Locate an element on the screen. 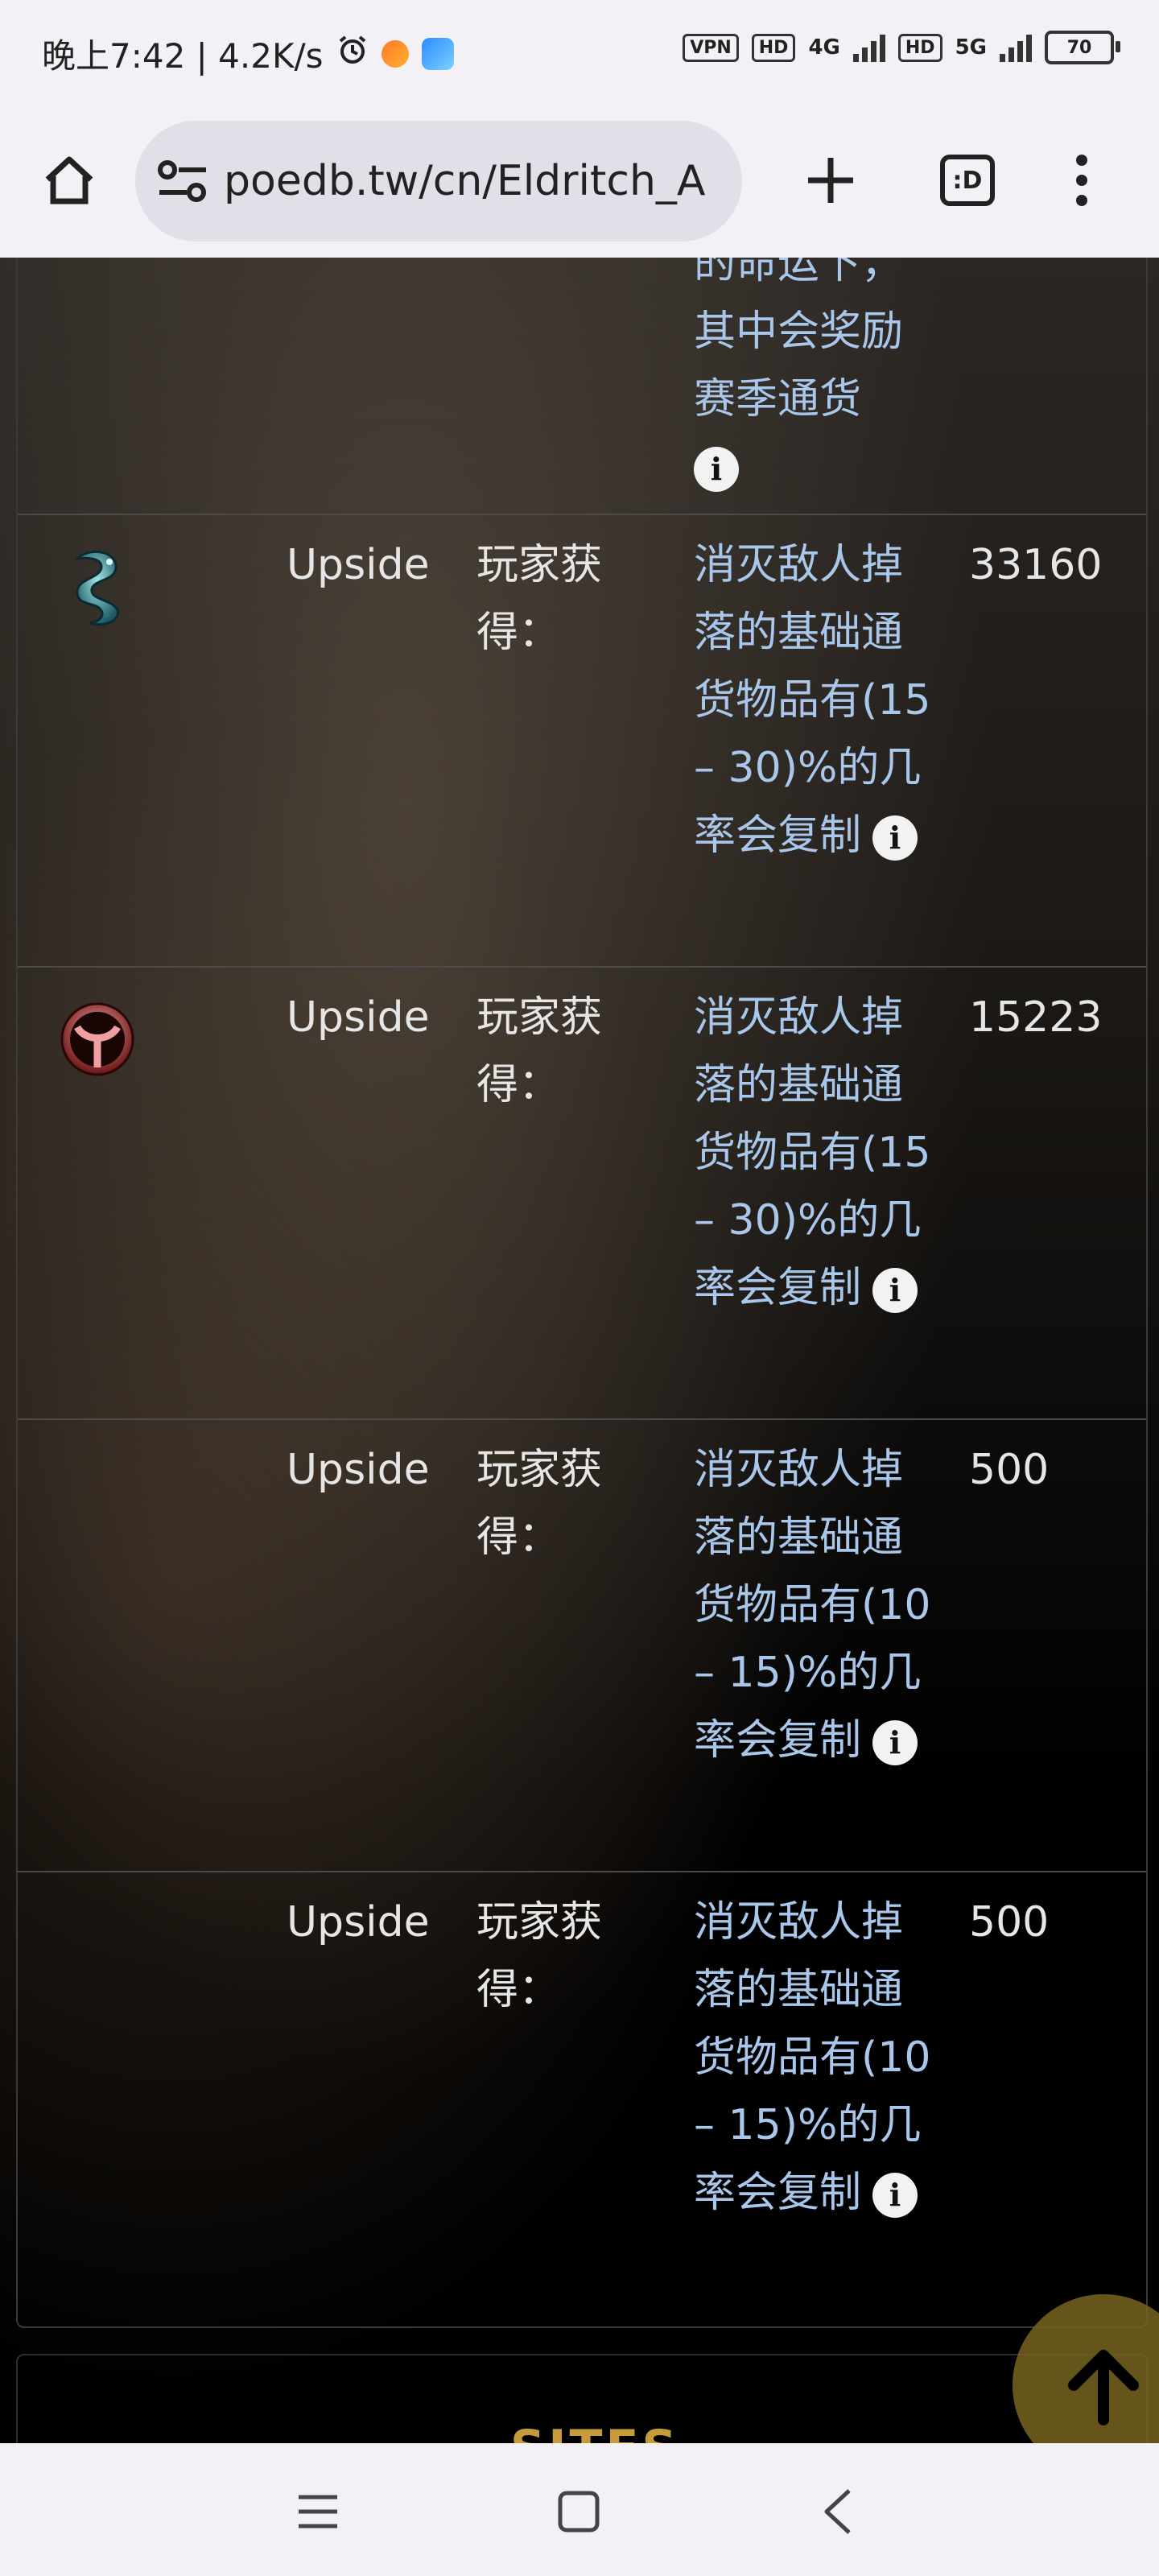 This screenshot has height=2576, width=1159. address-bar: poedb.tw/cn/Eldritch_A is located at coordinates (439, 181).